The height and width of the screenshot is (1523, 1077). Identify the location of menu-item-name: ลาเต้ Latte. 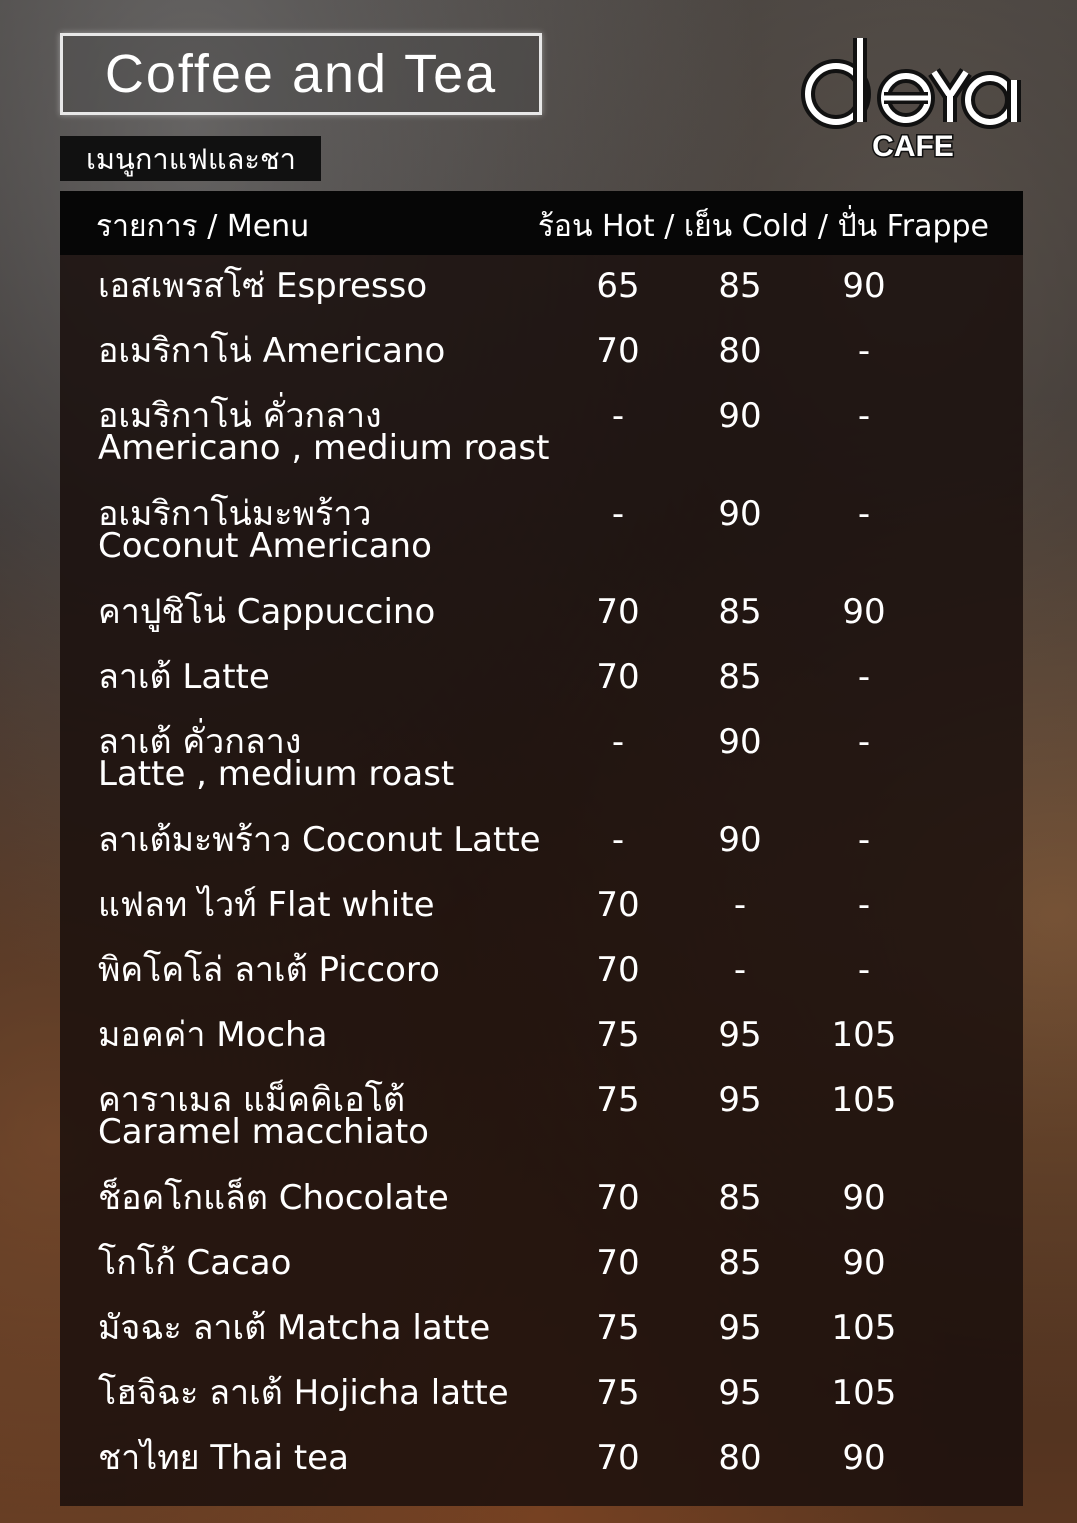
(184, 677).